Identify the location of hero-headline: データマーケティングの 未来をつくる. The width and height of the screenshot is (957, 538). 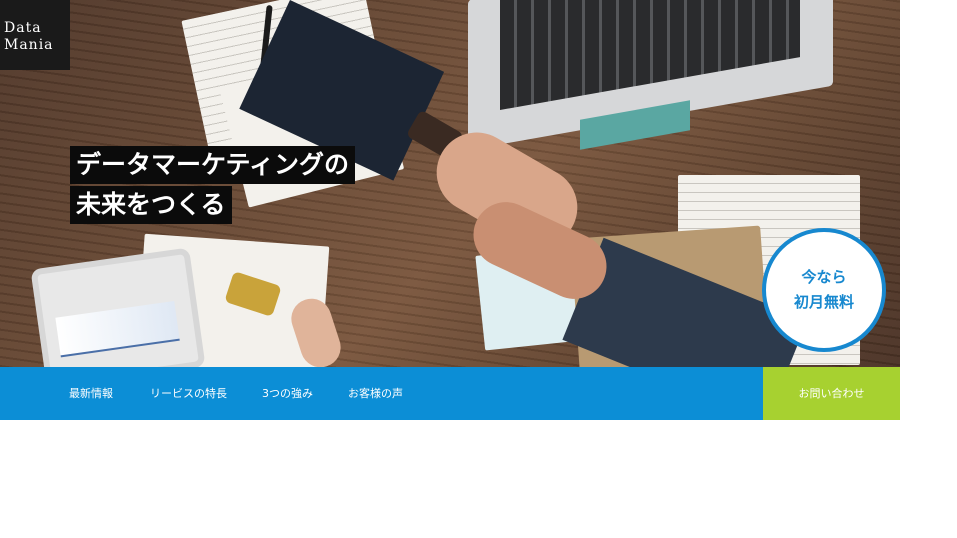
(213, 186).